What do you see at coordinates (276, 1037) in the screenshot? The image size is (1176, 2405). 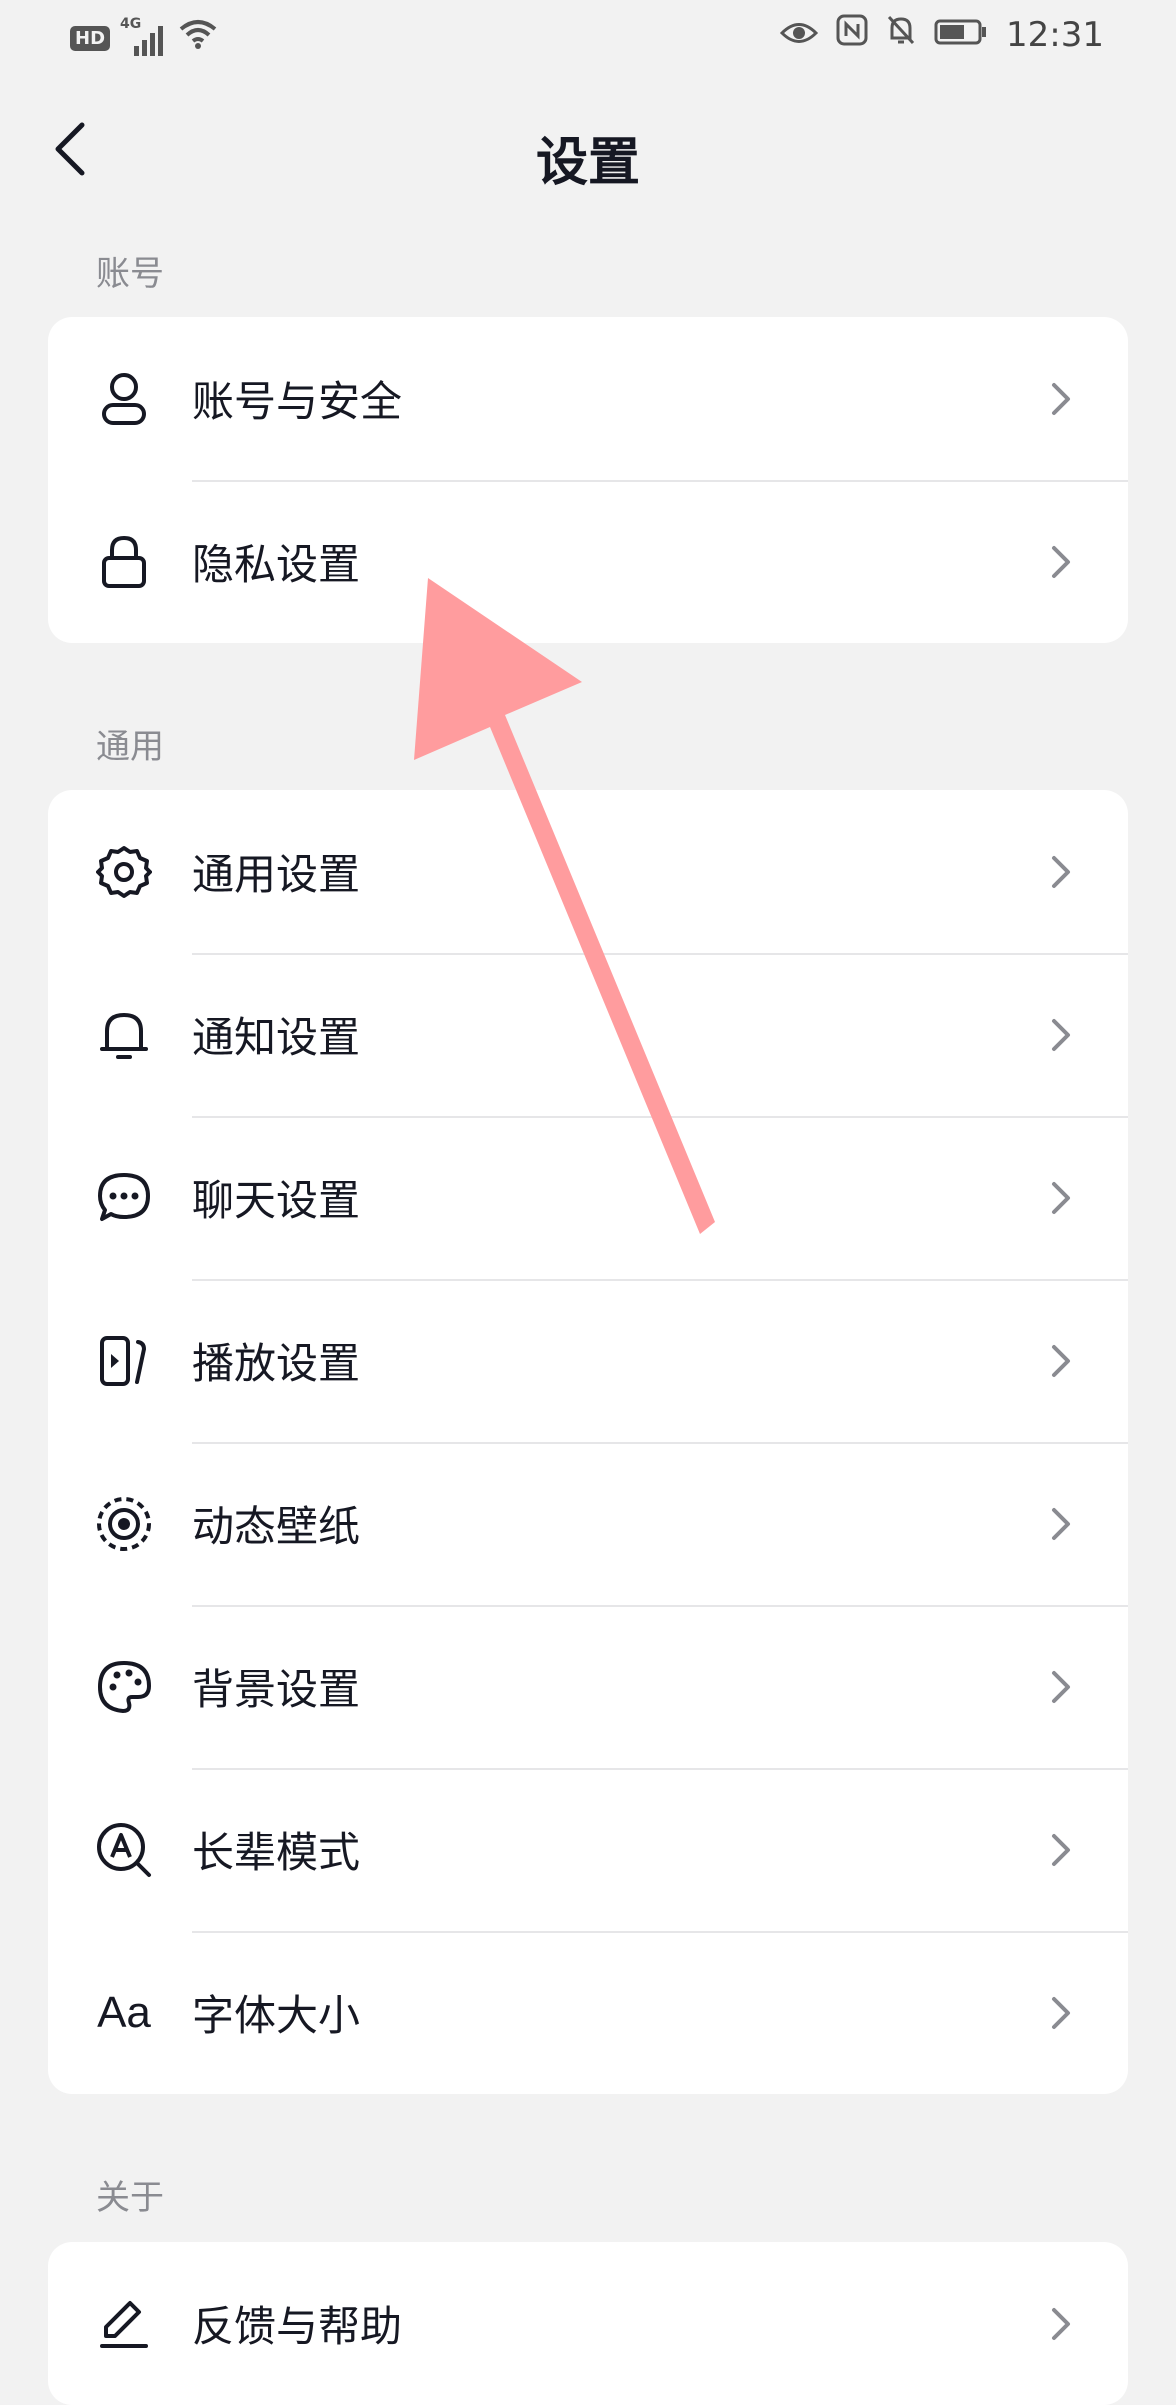 I see `settings-item-label: 通知设置` at bounding box center [276, 1037].